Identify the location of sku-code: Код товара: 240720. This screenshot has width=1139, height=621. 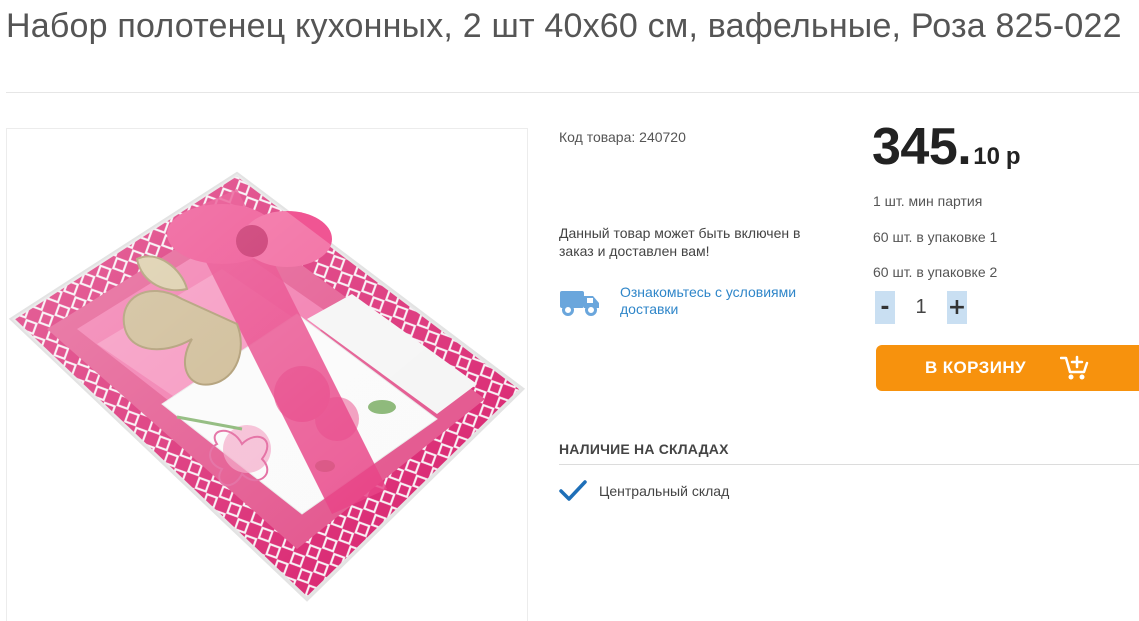
(622, 137).